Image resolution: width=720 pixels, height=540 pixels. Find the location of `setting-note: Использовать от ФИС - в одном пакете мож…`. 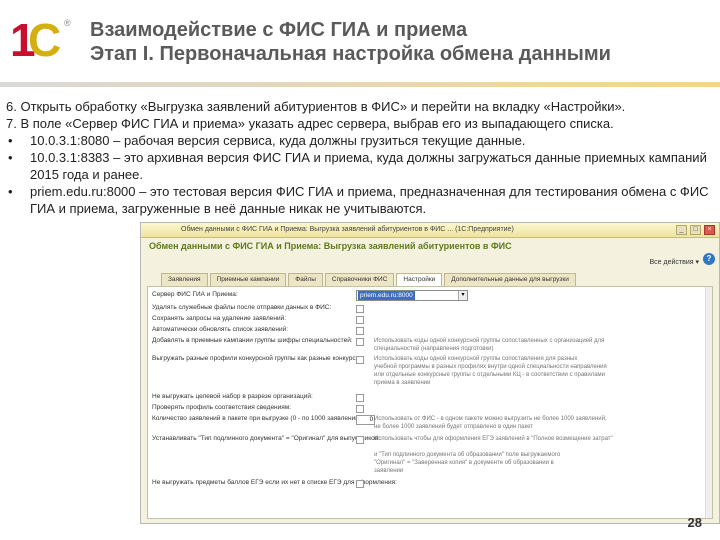

setting-note: Использовать от ФИС - в одном пакете мож… is located at coordinates (490, 419).